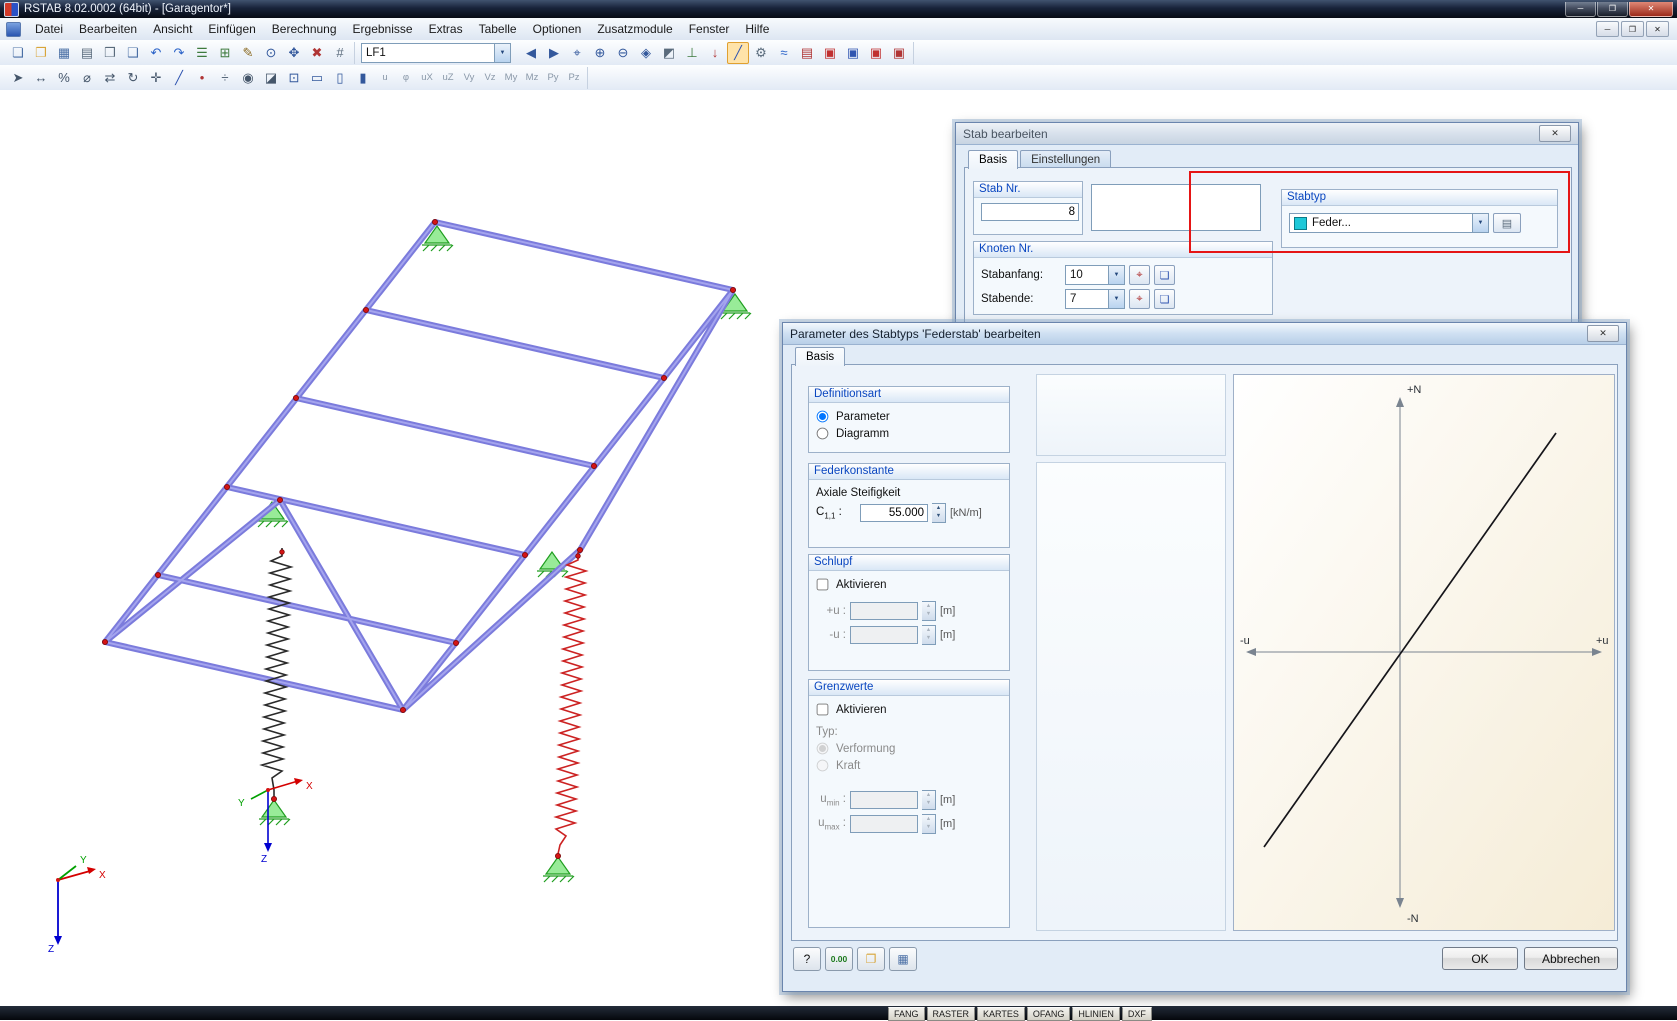 The height and width of the screenshot is (1021, 1677). Describe the element at coordinates (156, 53) in the screenshot. I see `undo-icon: ↶` at that location.